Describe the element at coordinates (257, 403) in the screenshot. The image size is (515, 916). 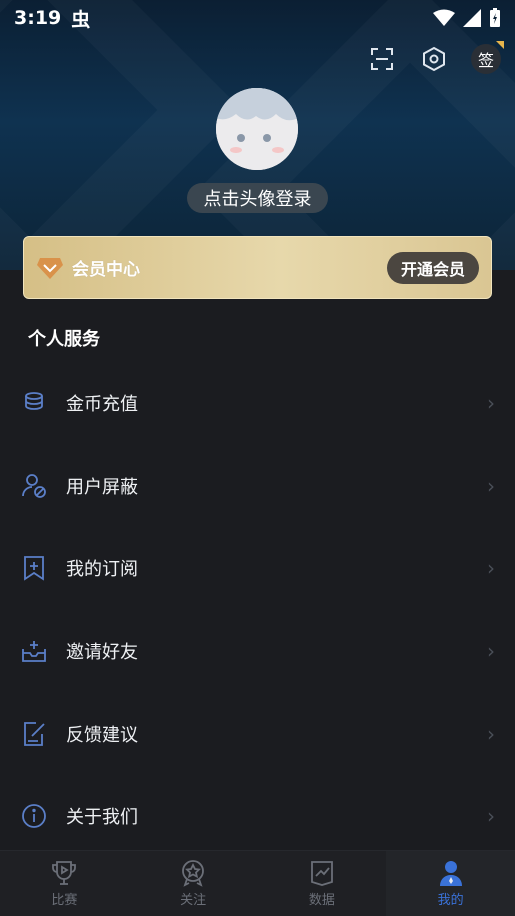
I see `menu-item-coin-recharge: 金币充值 ›` at that location.